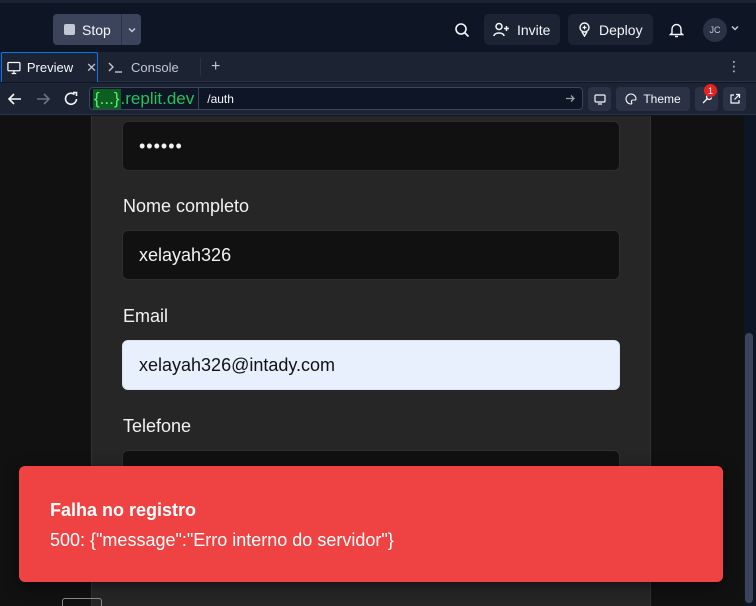 Image resolution: width=756 pixels, height=606 pixels. What do you see at coordinates (91, 68) in the screenshot?
I see `close-tab-icon: ✕` at bounding box center [91, 68].